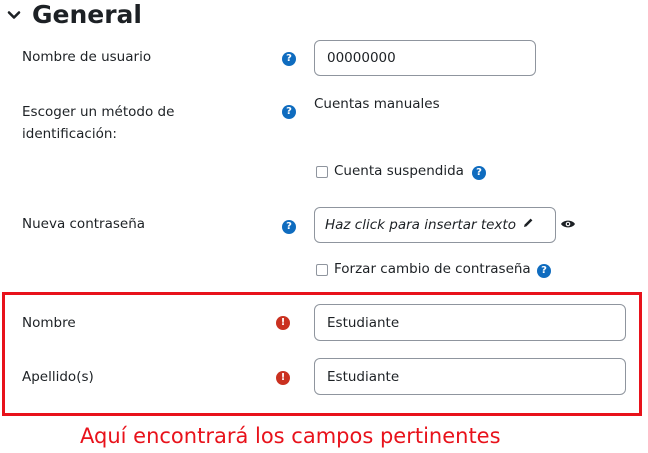 The width and height of the screenshot is (648, 453). What do you see at coordinates (470, 322) in the screenshot?
I see `firstname-input: Estudiante` at bounding box center [470, 322].